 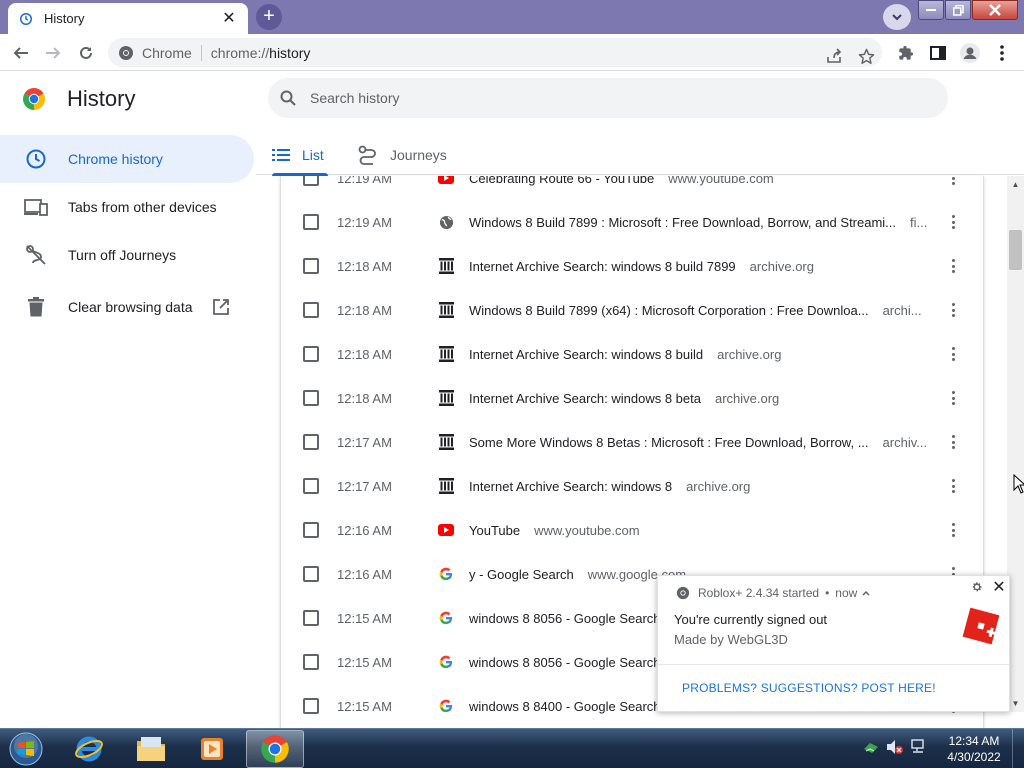 I want to click on arrow-right-icon, so click(x=53, y=53).